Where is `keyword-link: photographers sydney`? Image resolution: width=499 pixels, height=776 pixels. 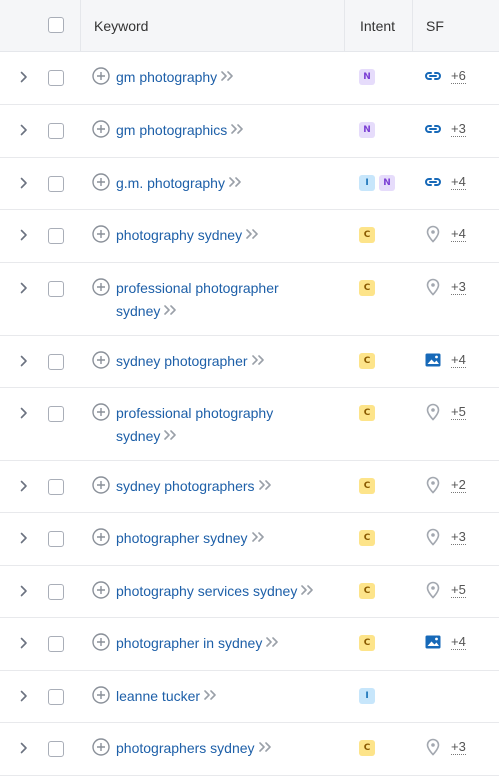 keyword-link: photographers sydney is located at coordinates (185, 748).